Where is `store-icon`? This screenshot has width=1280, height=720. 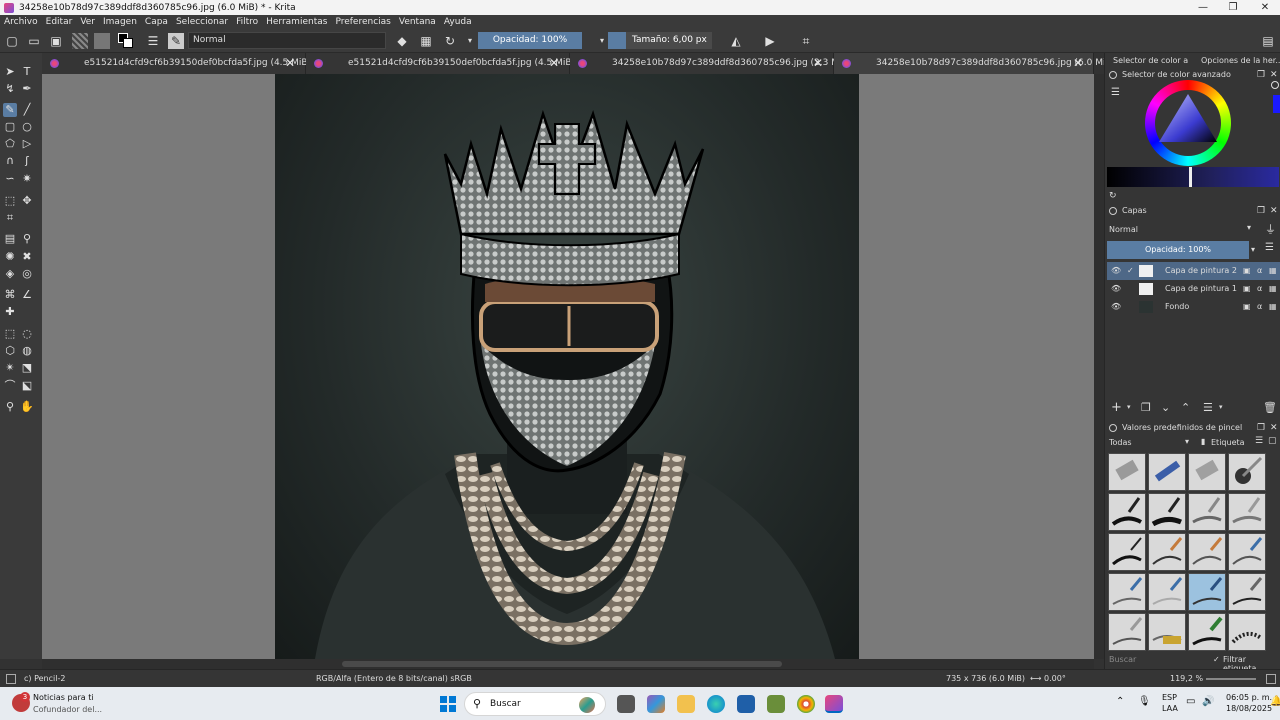 store-icon is located at coordinates (746, 704).